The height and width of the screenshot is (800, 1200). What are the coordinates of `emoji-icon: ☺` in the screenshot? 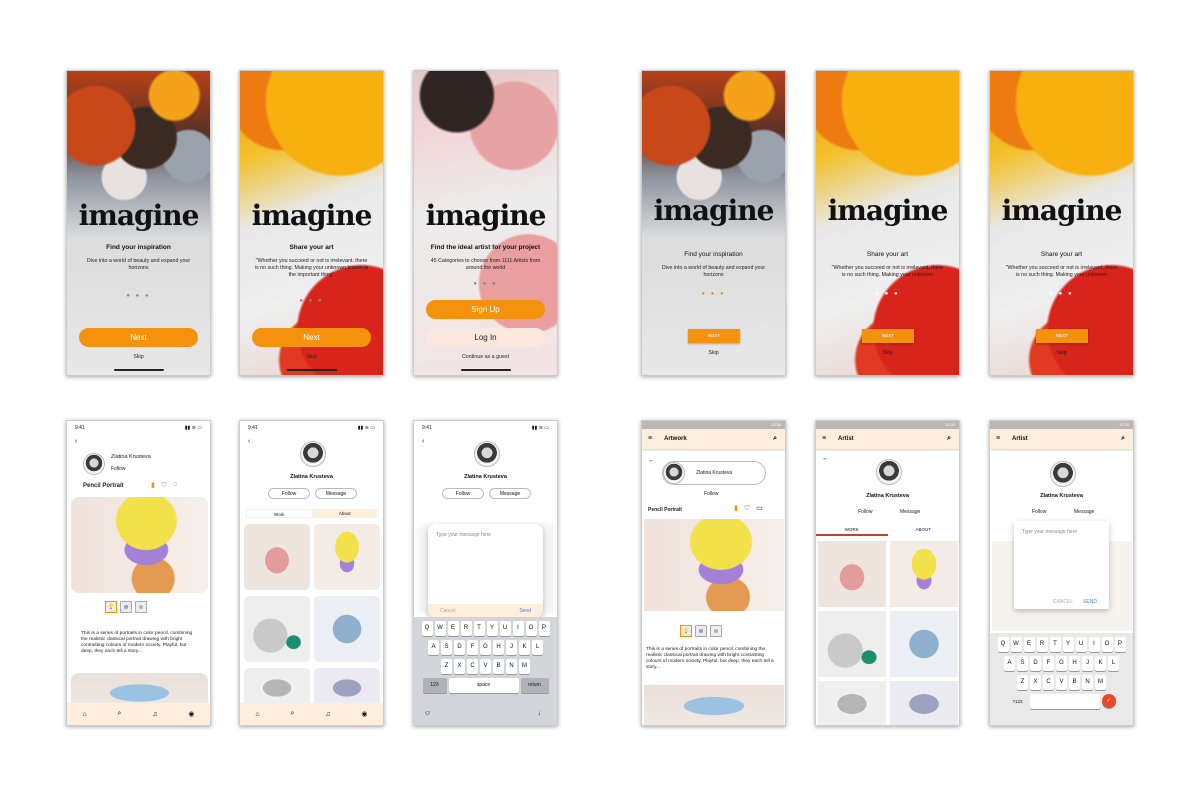 It's located at (427, 713).